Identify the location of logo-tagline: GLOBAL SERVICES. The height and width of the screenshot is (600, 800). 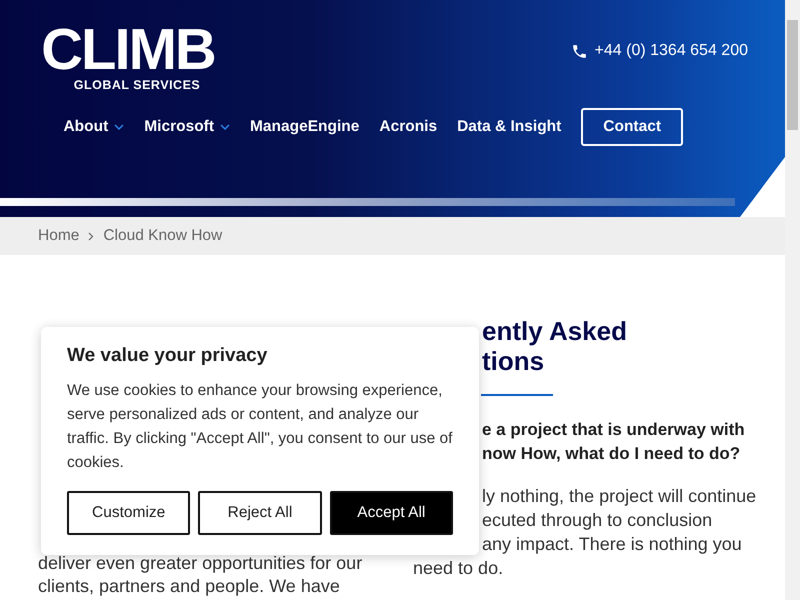
(137, 85).